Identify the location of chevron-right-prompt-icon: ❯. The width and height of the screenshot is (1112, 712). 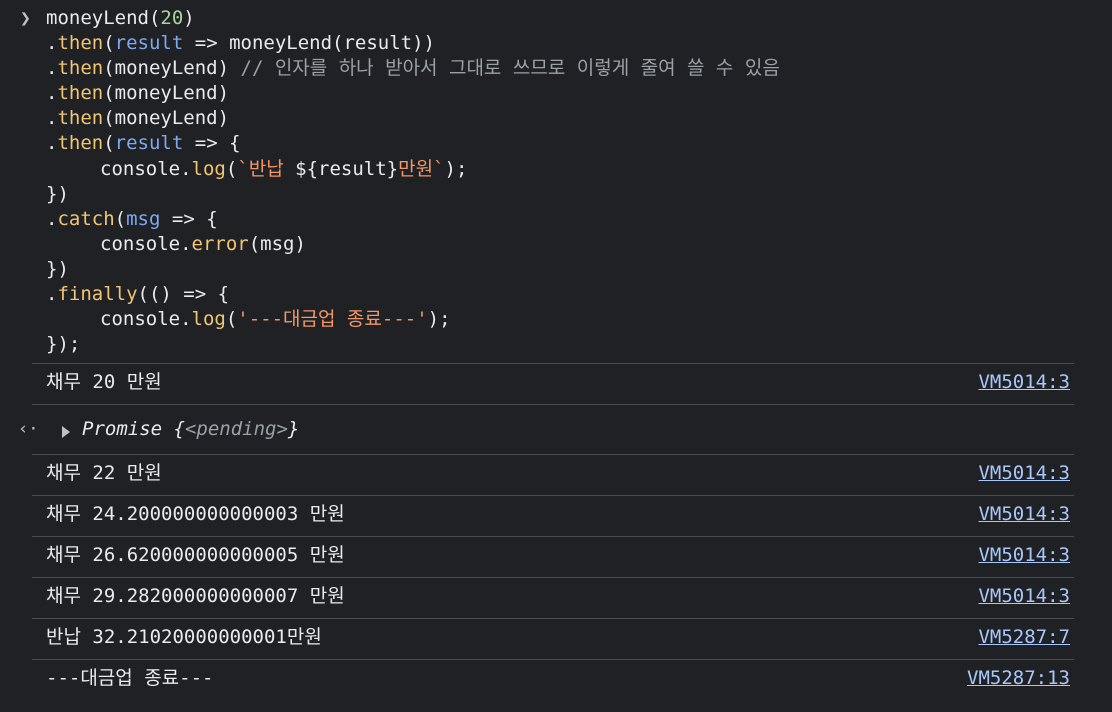
(25, 18).